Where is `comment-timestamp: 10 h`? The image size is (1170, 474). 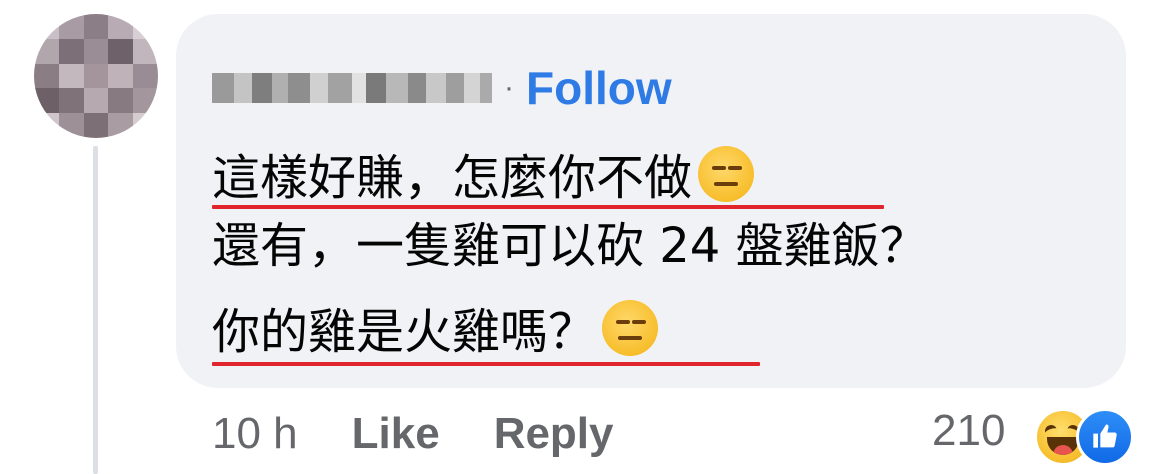 comment-timestamp: 10 h is located at coordinates (255, 434).